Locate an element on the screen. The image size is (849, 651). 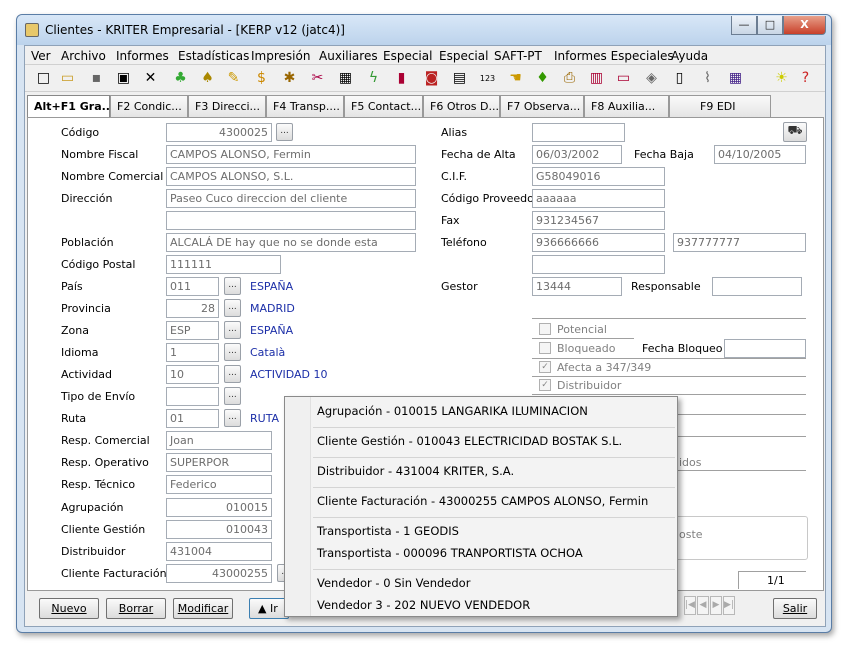
pencil-icon: ✎ is located at coordinates (233, 78).